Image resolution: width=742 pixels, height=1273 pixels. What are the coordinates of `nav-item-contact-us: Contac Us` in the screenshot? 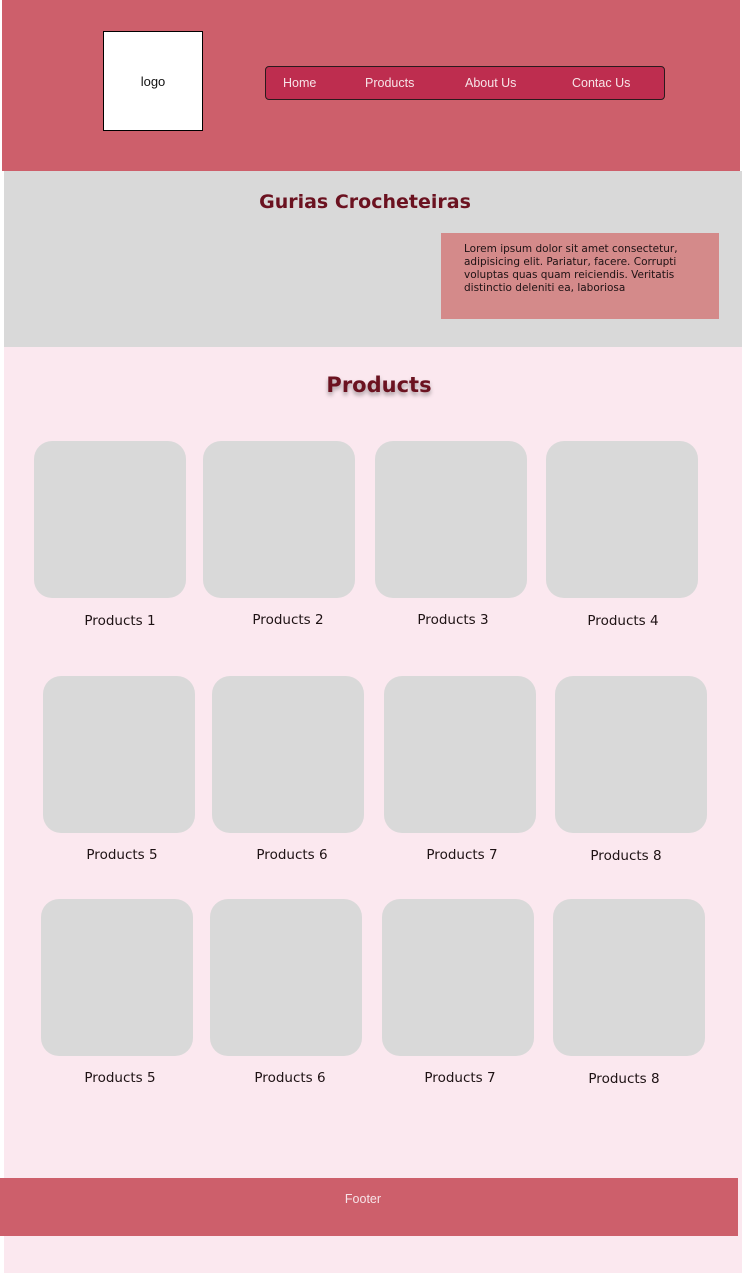 It's located at (601, 83).